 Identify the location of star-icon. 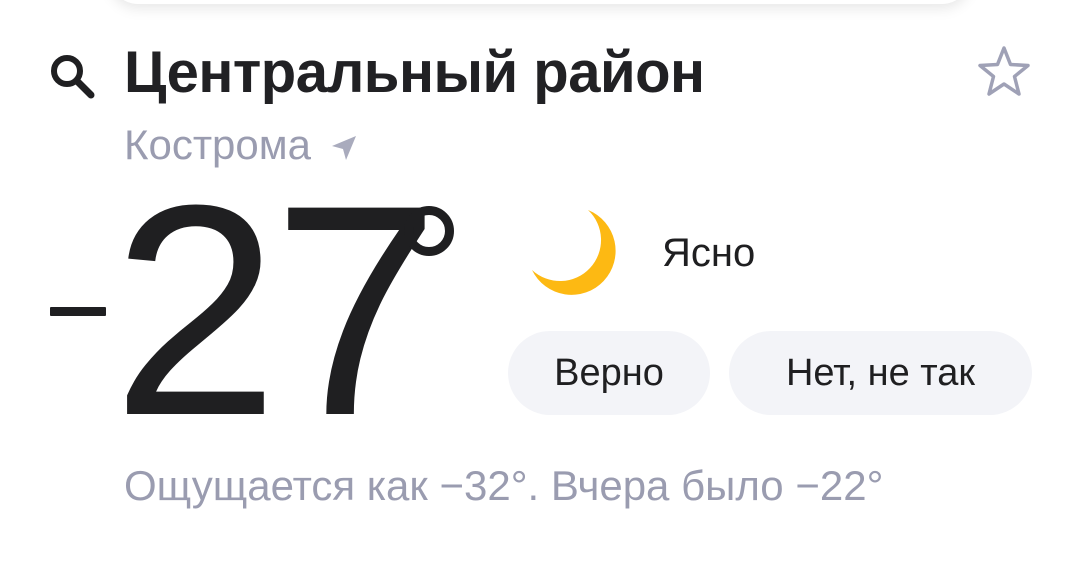
(1004, 72).